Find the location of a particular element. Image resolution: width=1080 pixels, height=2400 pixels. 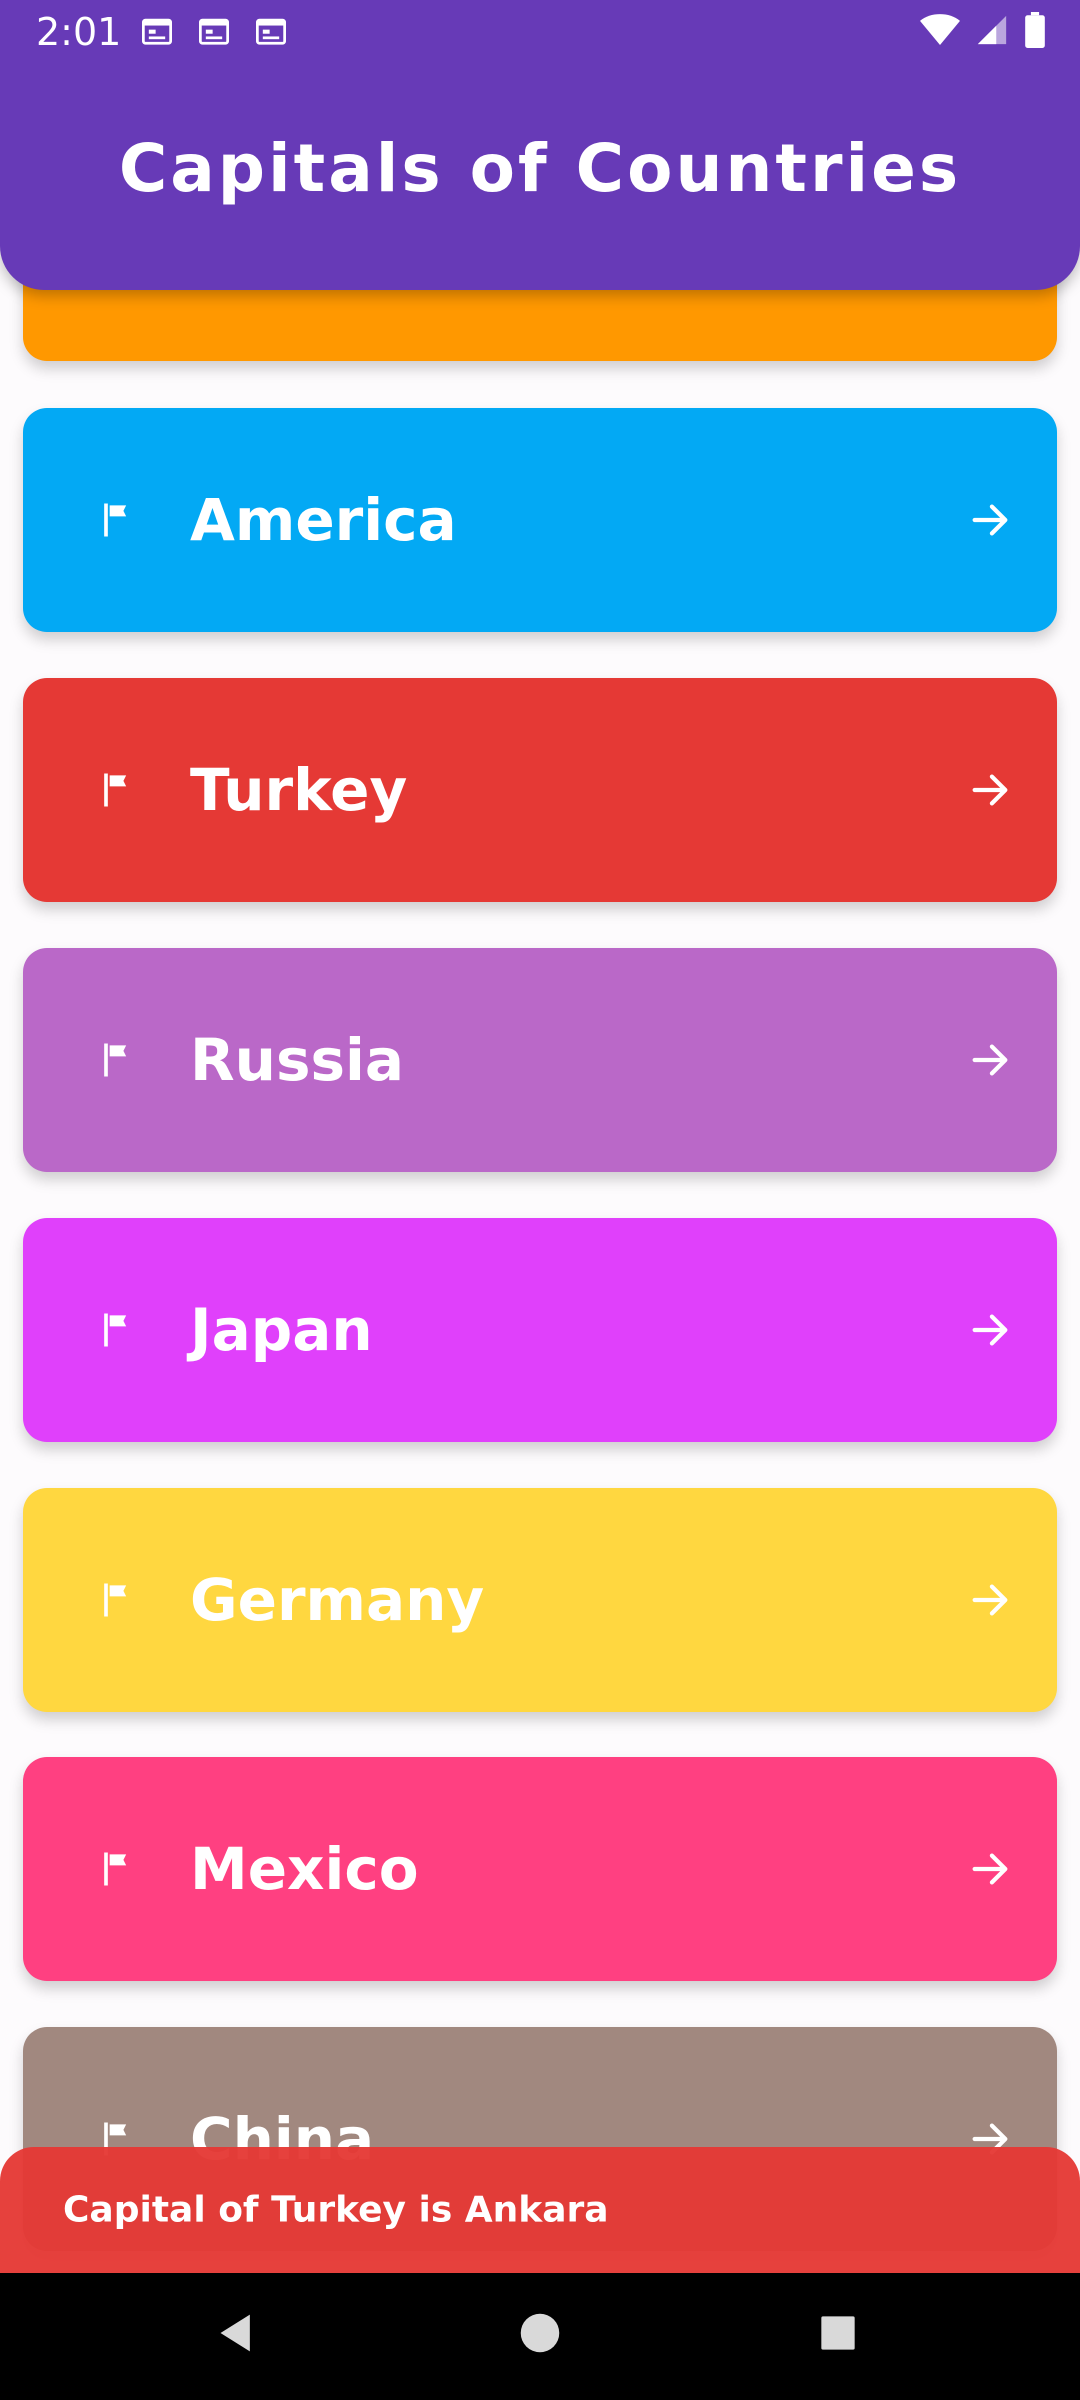

country-name: America is located at coordinates (323, 520).